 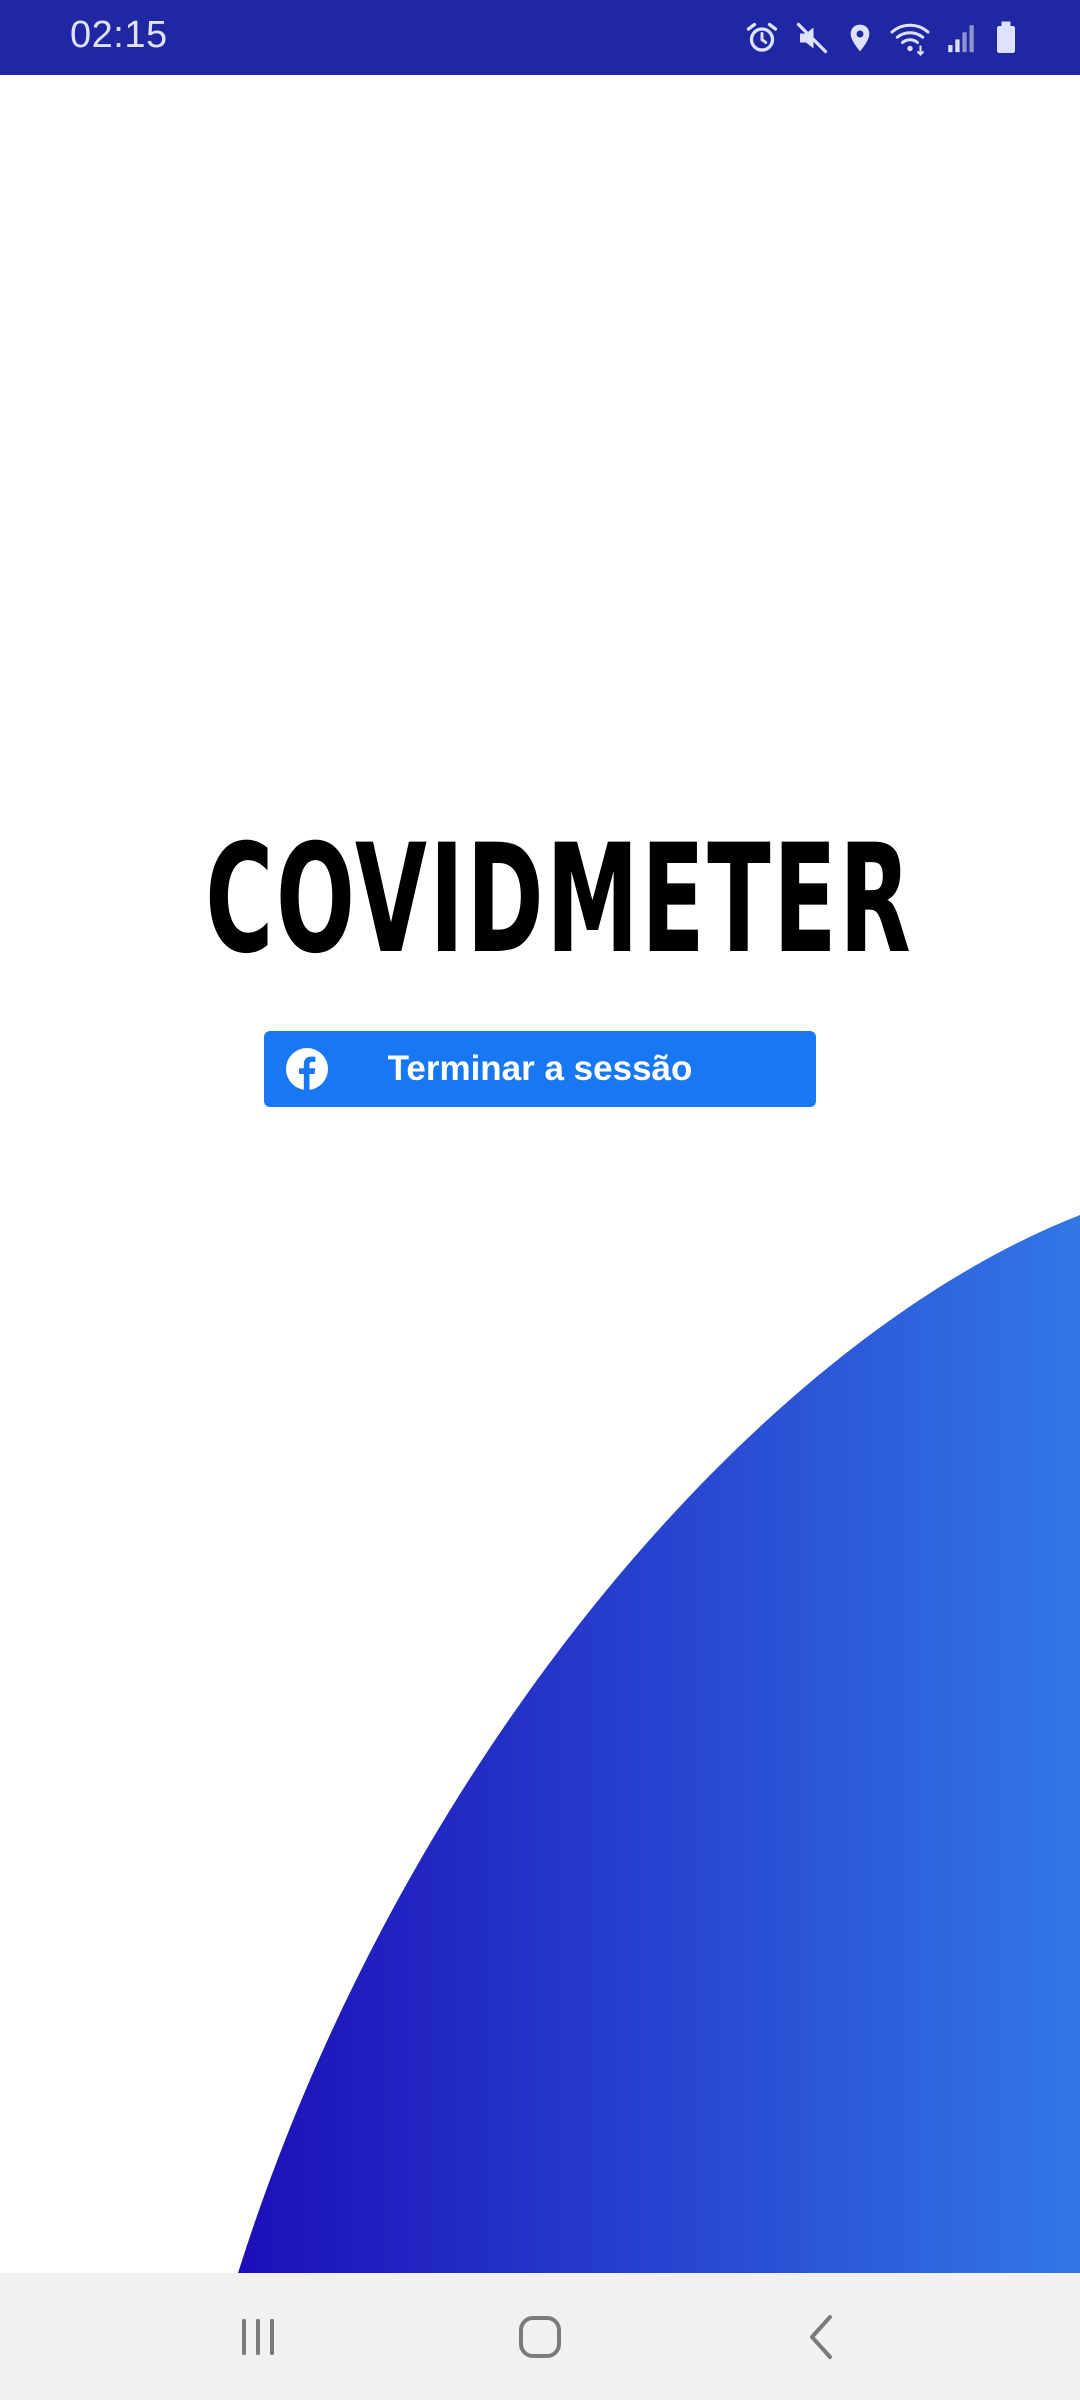 What do you see at coordinates (860, 38) in the screenshot?
I see `location-icon` at bounding box center [860, 38].